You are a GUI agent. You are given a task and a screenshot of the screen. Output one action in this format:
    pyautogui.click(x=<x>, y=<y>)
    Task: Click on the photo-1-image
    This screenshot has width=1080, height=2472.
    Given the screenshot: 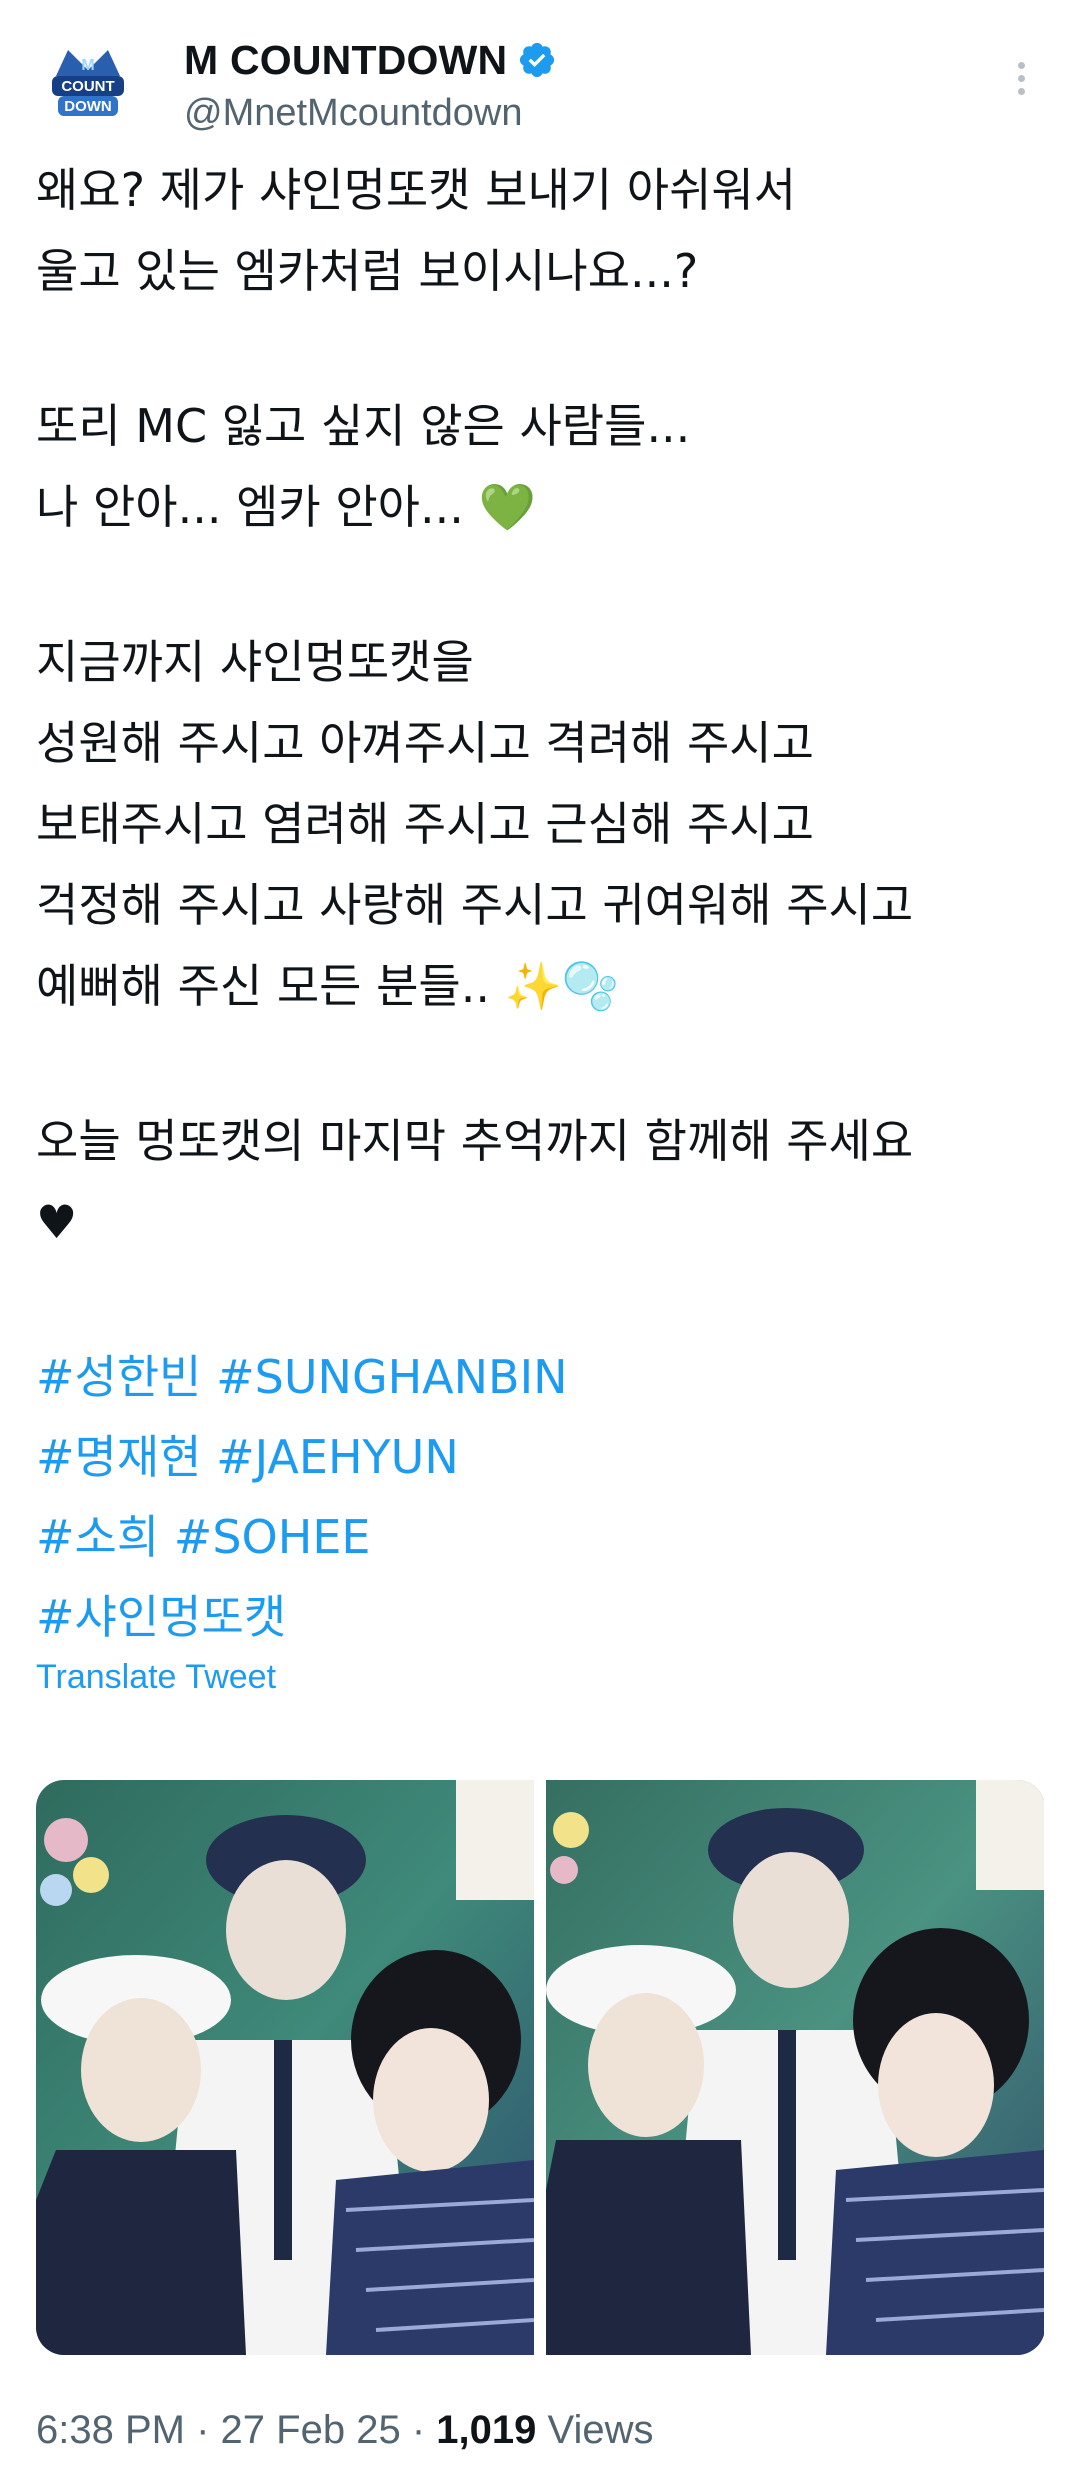 What is the action you would take?
    pyautogui.click(x=285, y=2067)
    